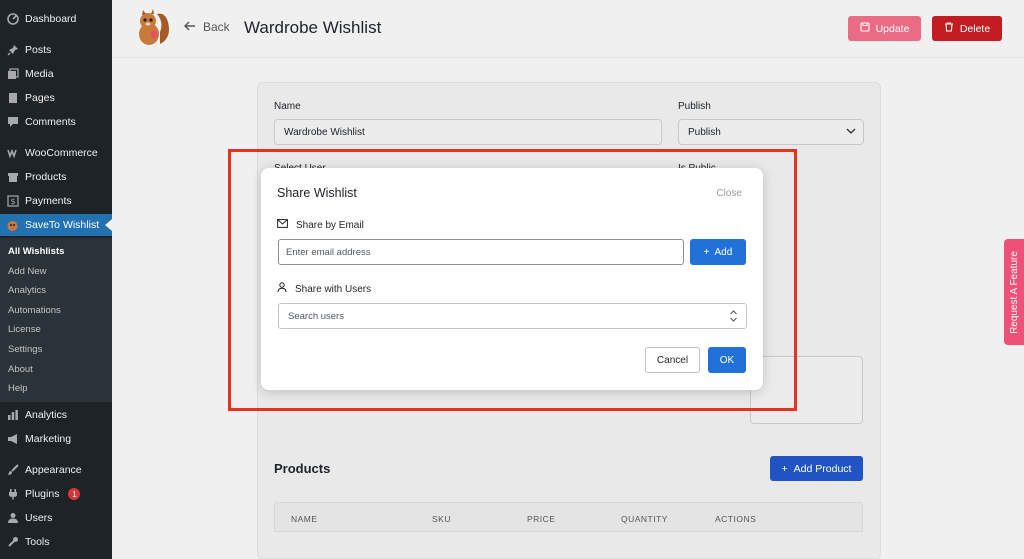 The width and height of the screenshot is (1024, 559). I want to click on request-feature-tab: Request A Feature, so click(1014, 292).